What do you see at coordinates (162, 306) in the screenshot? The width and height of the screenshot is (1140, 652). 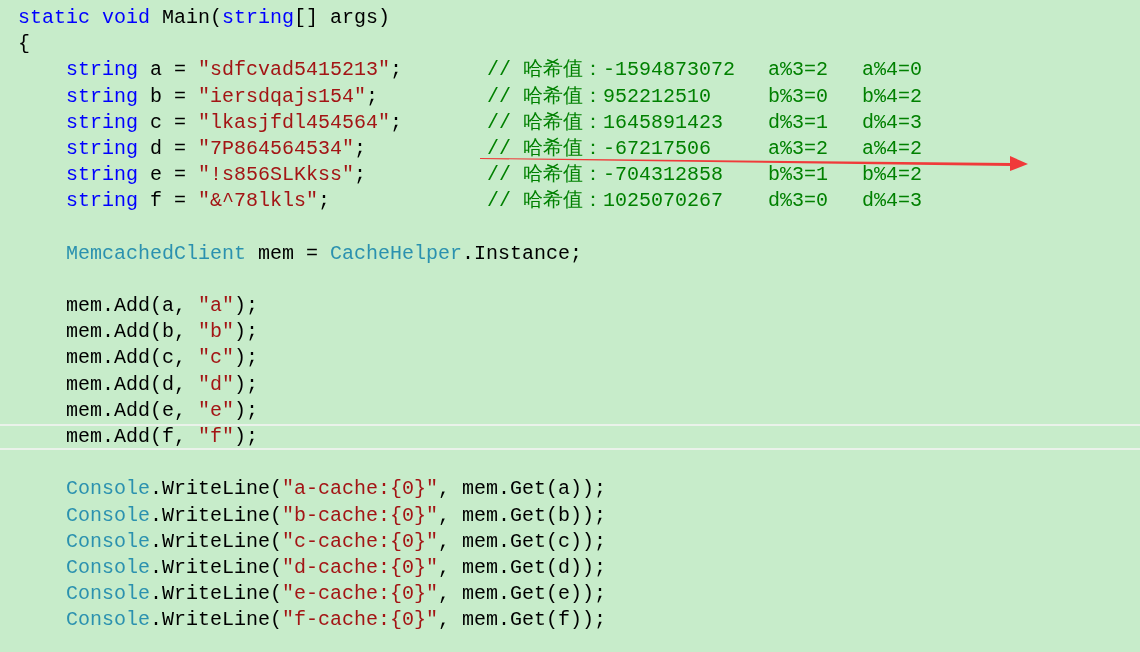 I see `code-line: mem.Add(a, "a");` at bounding box center [162, 306].